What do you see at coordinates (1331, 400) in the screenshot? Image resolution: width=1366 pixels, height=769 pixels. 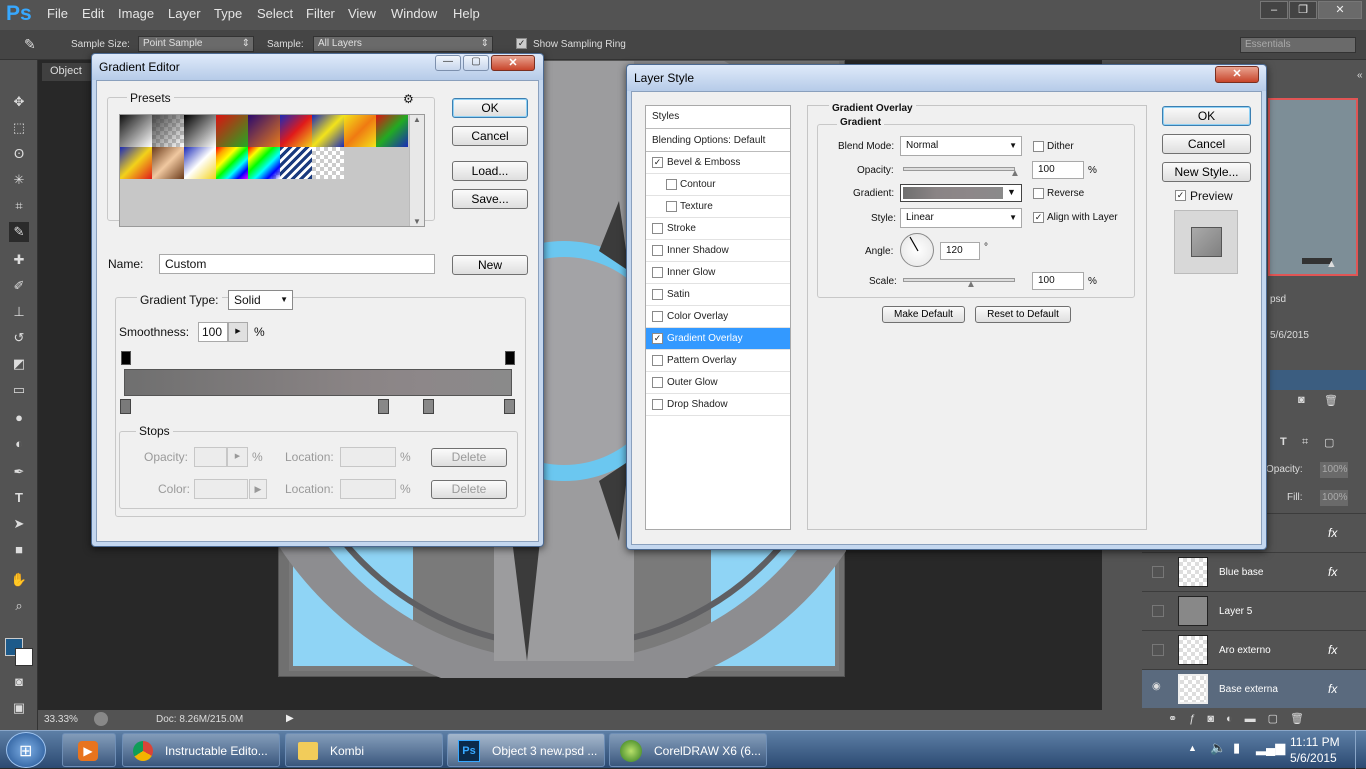 I see `trash-icon: 🗑` at bounding box center [1331, 400].